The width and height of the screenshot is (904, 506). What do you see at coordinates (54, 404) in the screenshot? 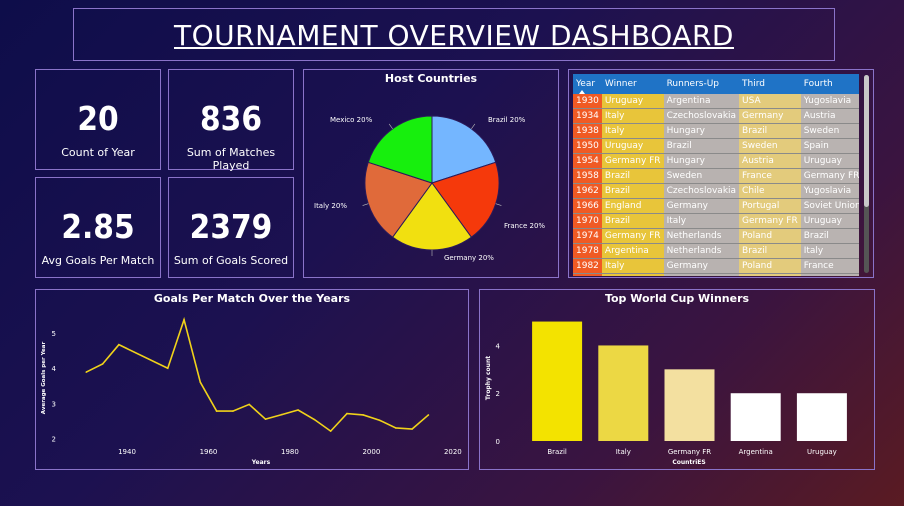
I see `y-tick-label: 3` at bounding box center [54, 404].